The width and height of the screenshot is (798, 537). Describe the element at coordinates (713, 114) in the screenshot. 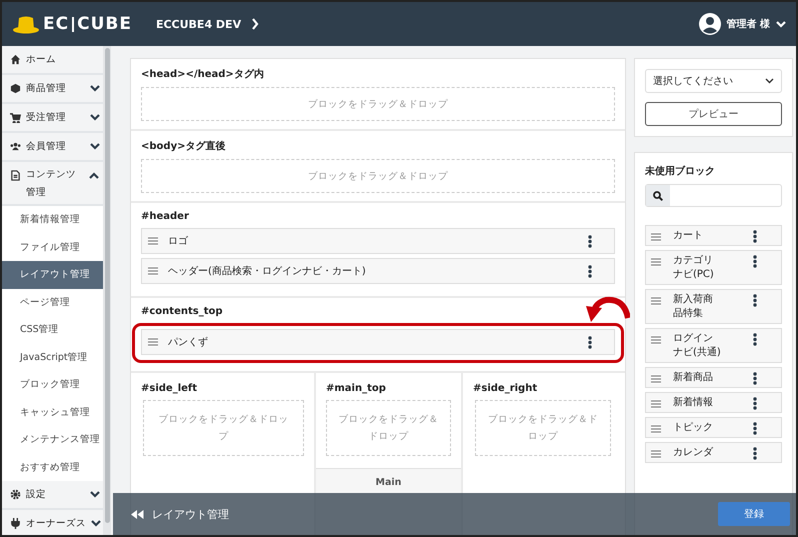

I see `preview-button: プレビュー` at that location.